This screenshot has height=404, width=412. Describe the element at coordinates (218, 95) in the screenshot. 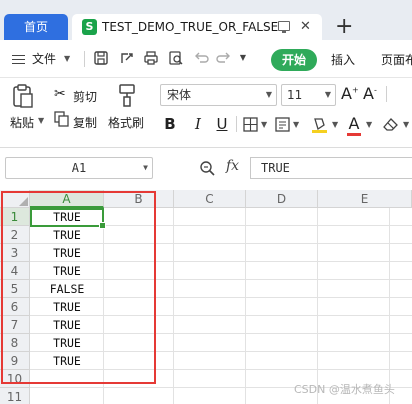

I see `font-name-select: 宋体 ▼` at that location.